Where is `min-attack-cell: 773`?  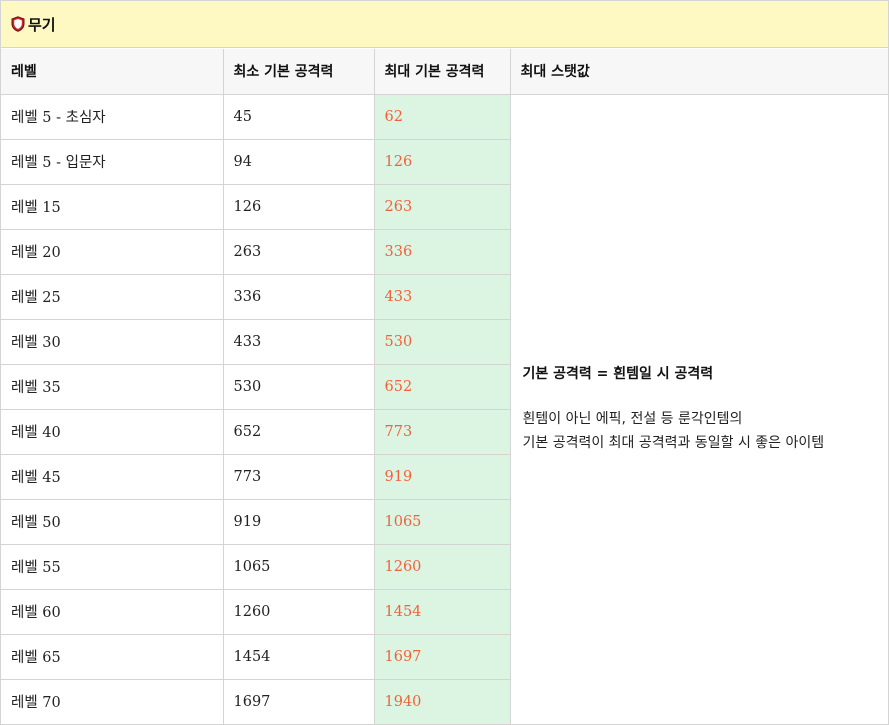
min-attack-cell: 773 is located at coordinates (298, 476).